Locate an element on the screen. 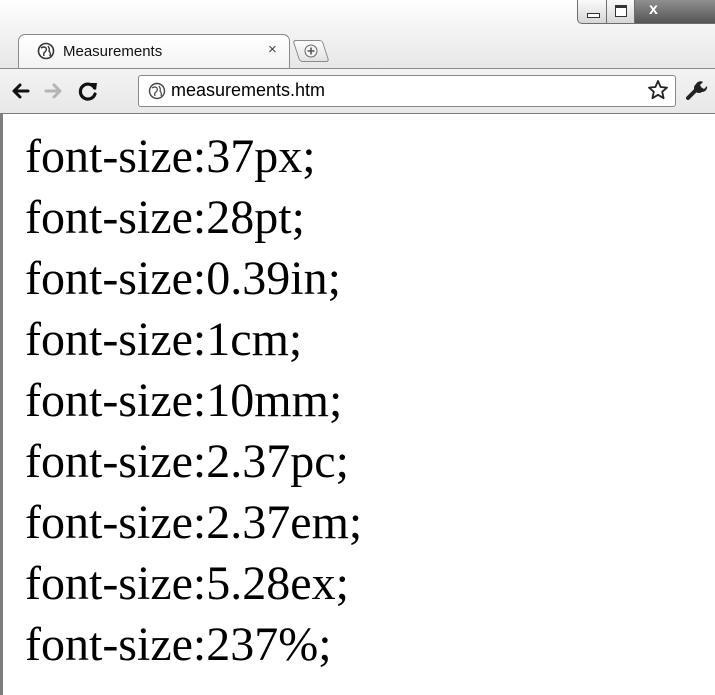  globe-icon is located at coordinates (46, 51).